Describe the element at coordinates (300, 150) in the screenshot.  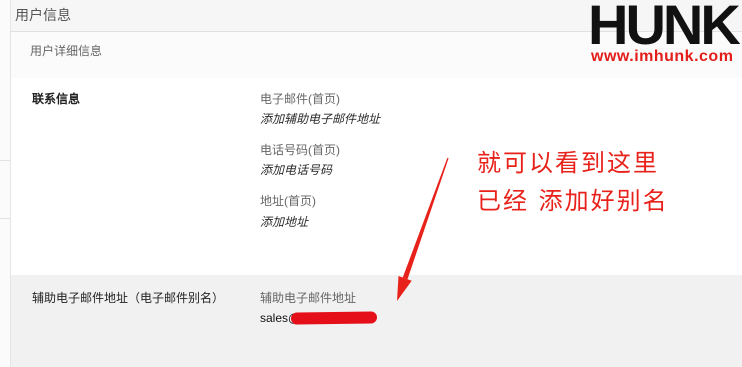
I see `phone-field-label: 电话号码(首页)` at that location.